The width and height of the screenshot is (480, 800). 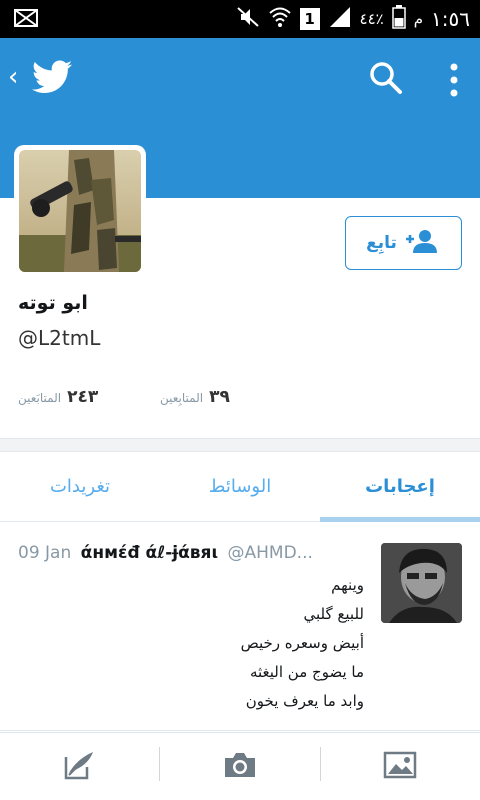 I want to click on tweet-date: 09 Jan, so click(x=45, y=553).